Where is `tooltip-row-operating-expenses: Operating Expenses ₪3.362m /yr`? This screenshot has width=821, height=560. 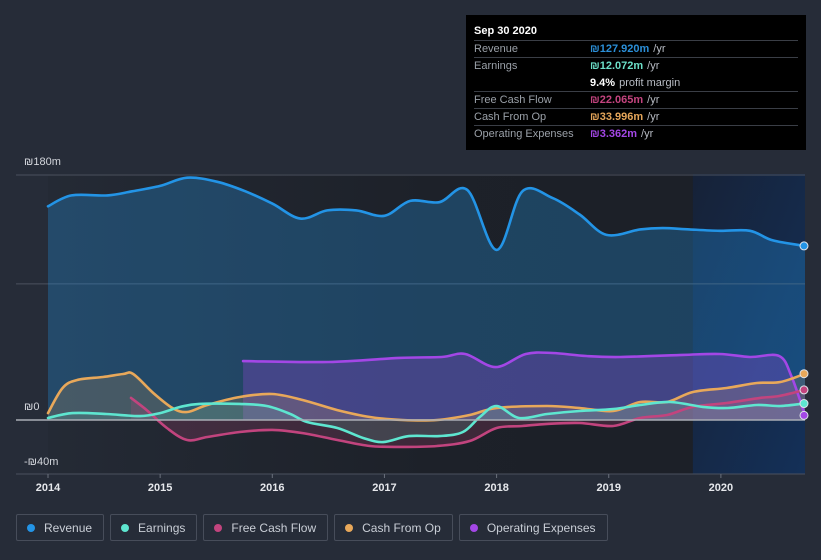
tooltip-row-operating-expenses: Operating Expenses ₪3.362m /yr is located at coordinates (636, 133).